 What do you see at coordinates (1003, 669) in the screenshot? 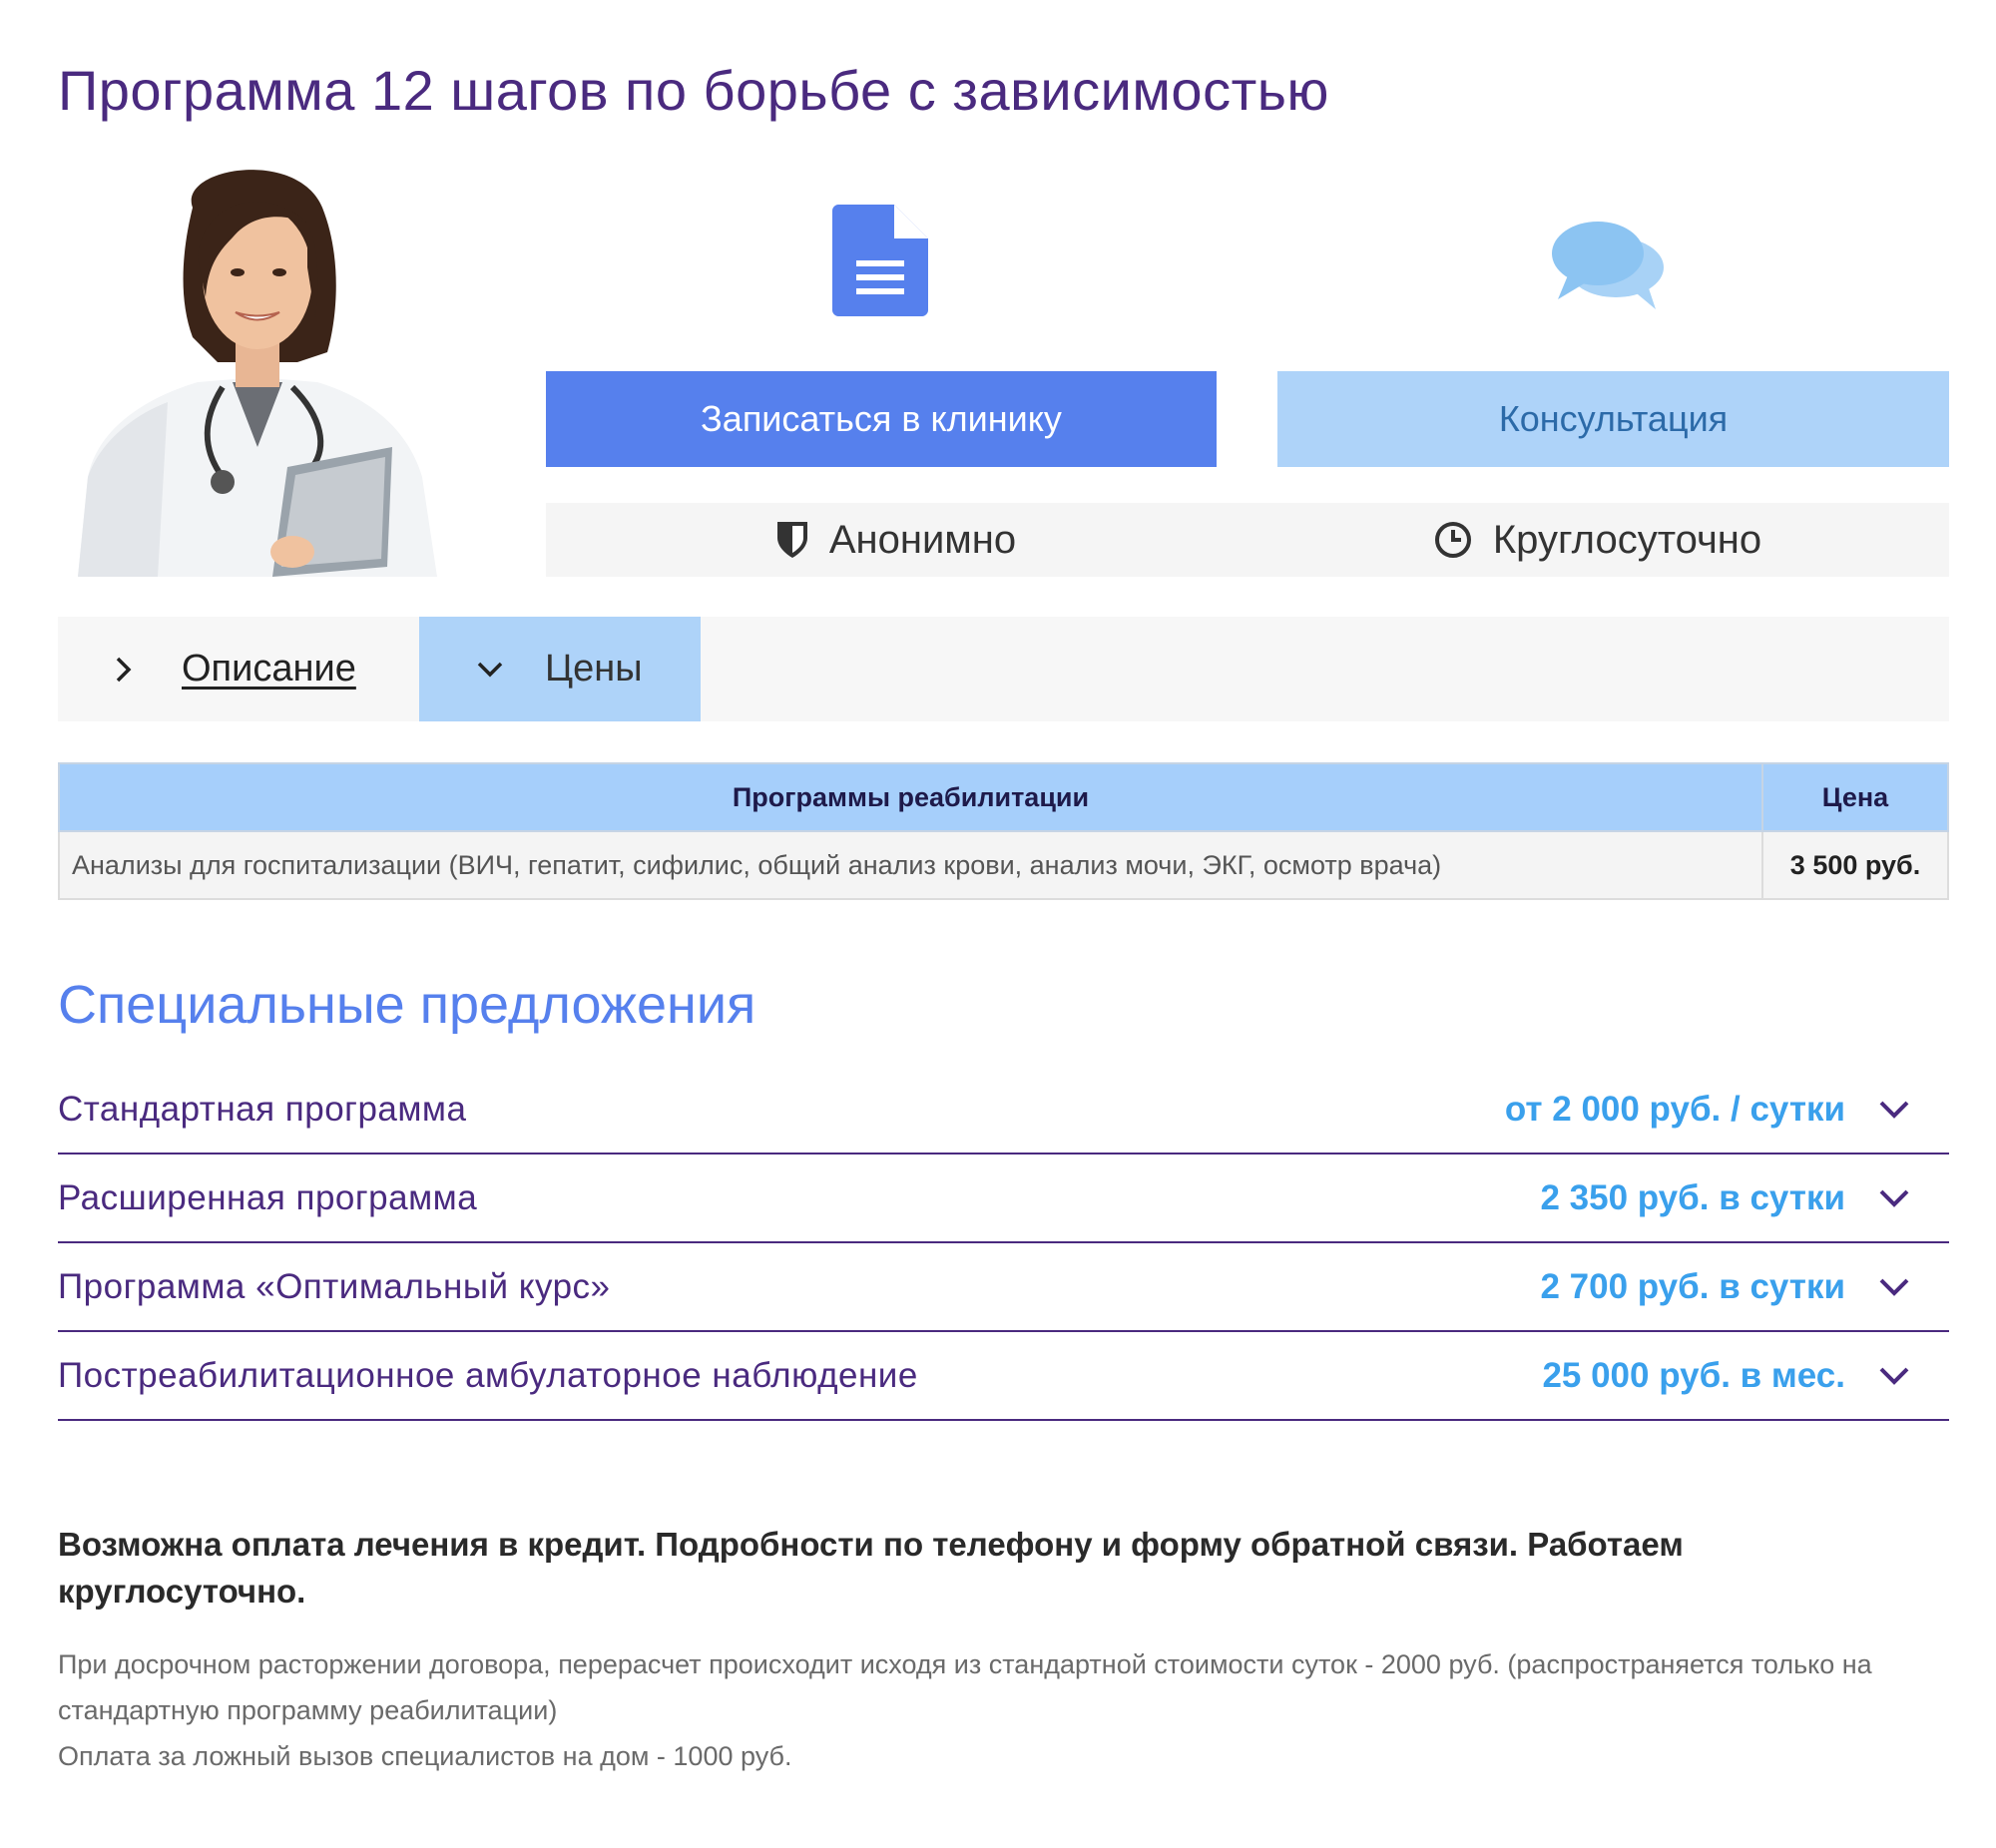
I see `tabs-bar: Описание Цены` at bounding box center [1003, 669].